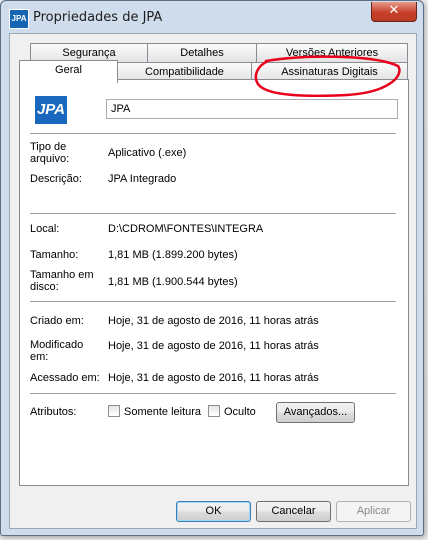 The height and width of the screenshot is (540, 428). What do you see at coordinates (202, 52) in the screenshot?
I see `tab-detalhes: Detalhes` at bounding box center [202, 52].